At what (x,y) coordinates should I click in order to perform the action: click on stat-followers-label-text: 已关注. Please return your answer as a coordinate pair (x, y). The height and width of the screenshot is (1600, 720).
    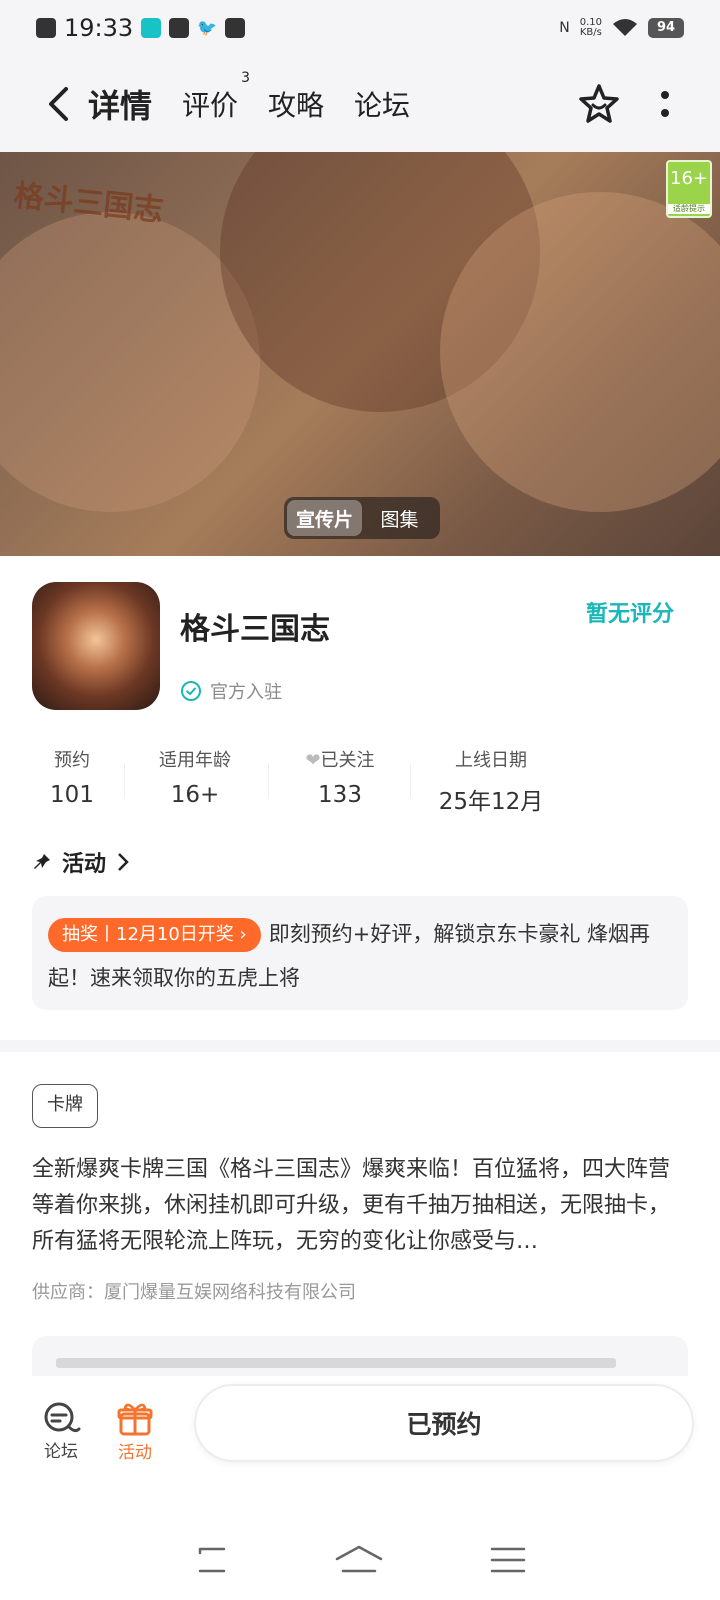
    Looking at the image, I should click on (347, 760).